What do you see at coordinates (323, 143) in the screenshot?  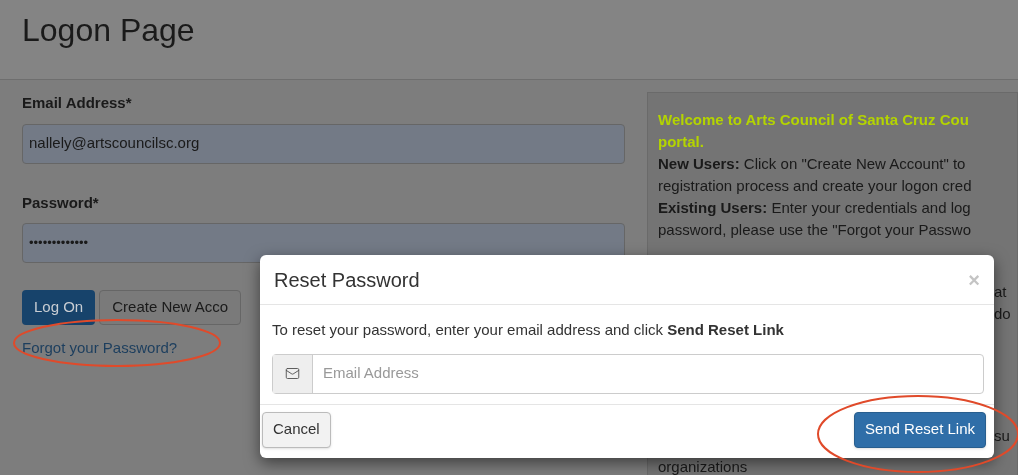 I see `email-field: nallely@artscouncilsc.org` at bounding box center [323, 143].